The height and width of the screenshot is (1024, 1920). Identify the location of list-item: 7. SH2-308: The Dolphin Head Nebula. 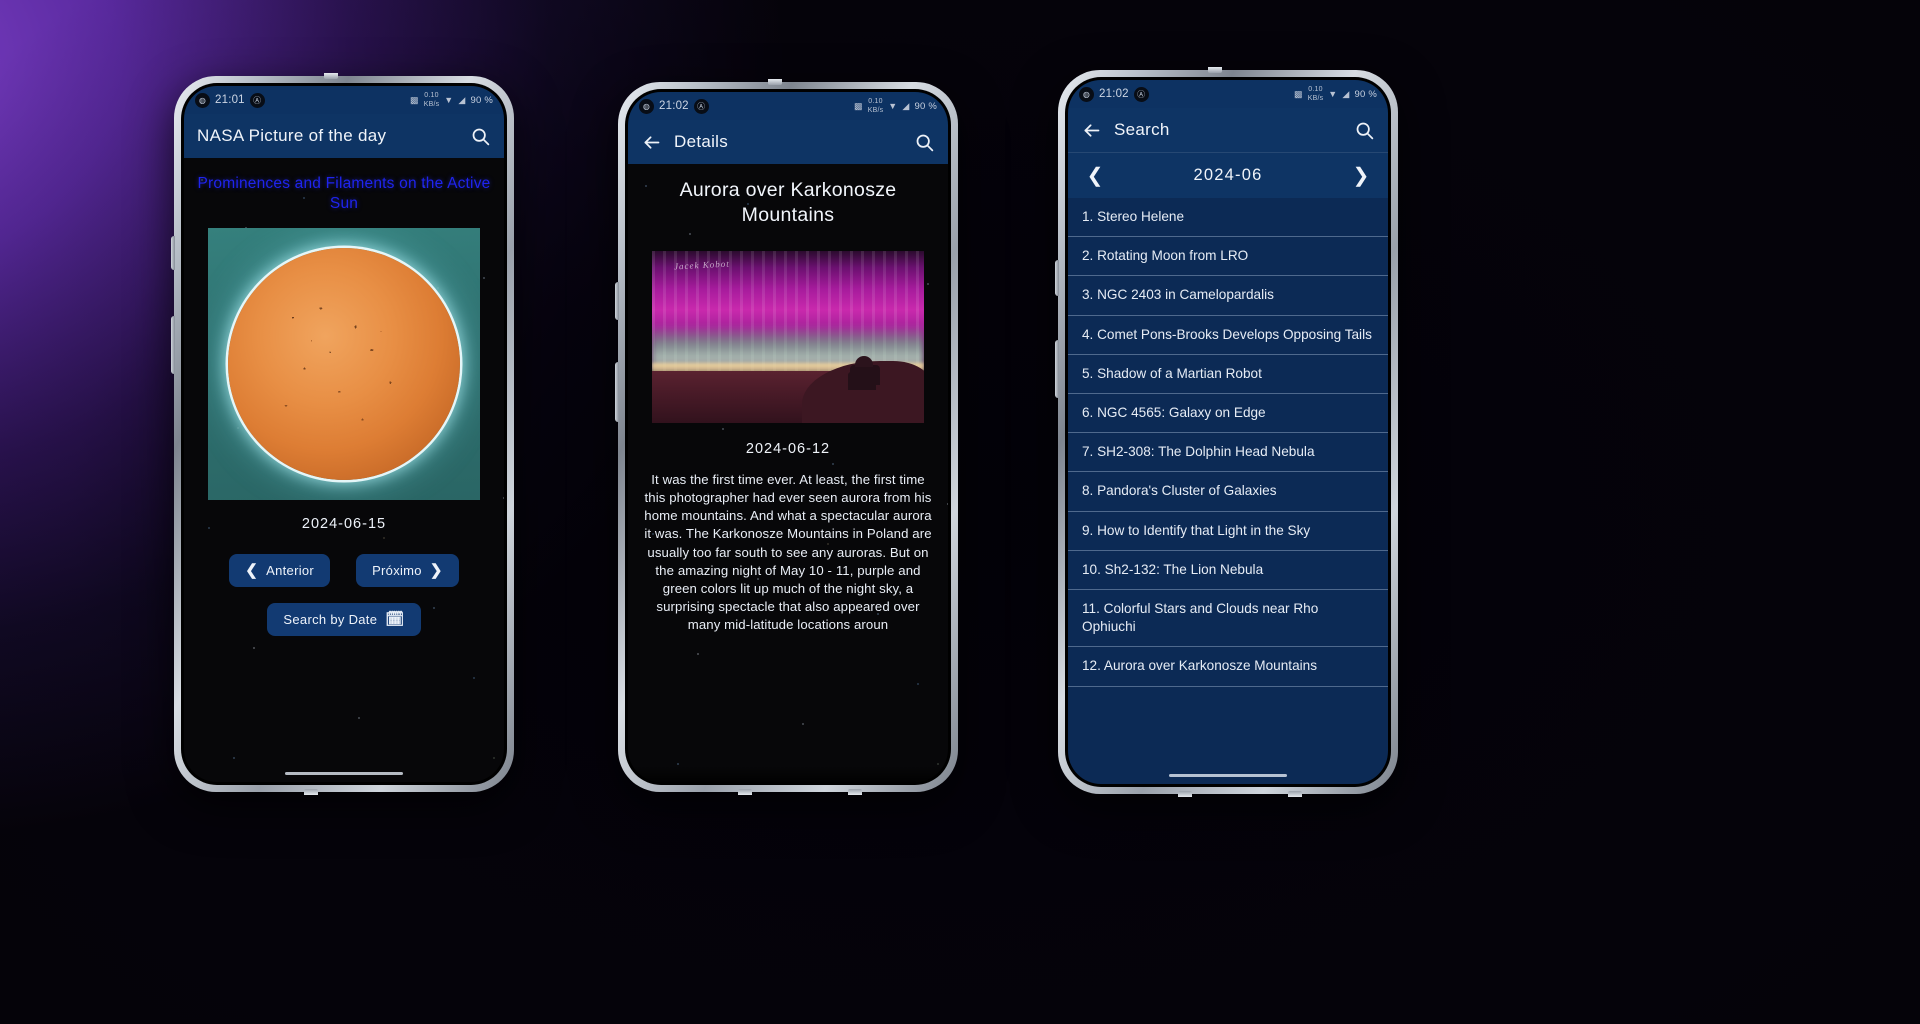
(1228, 453).